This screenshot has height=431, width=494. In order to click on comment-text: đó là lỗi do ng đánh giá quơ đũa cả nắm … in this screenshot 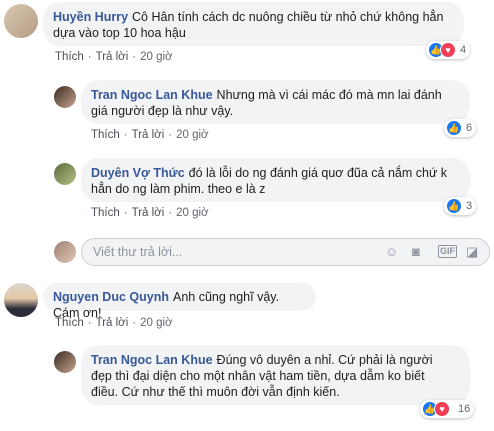, I will do `click(318, 173)`.